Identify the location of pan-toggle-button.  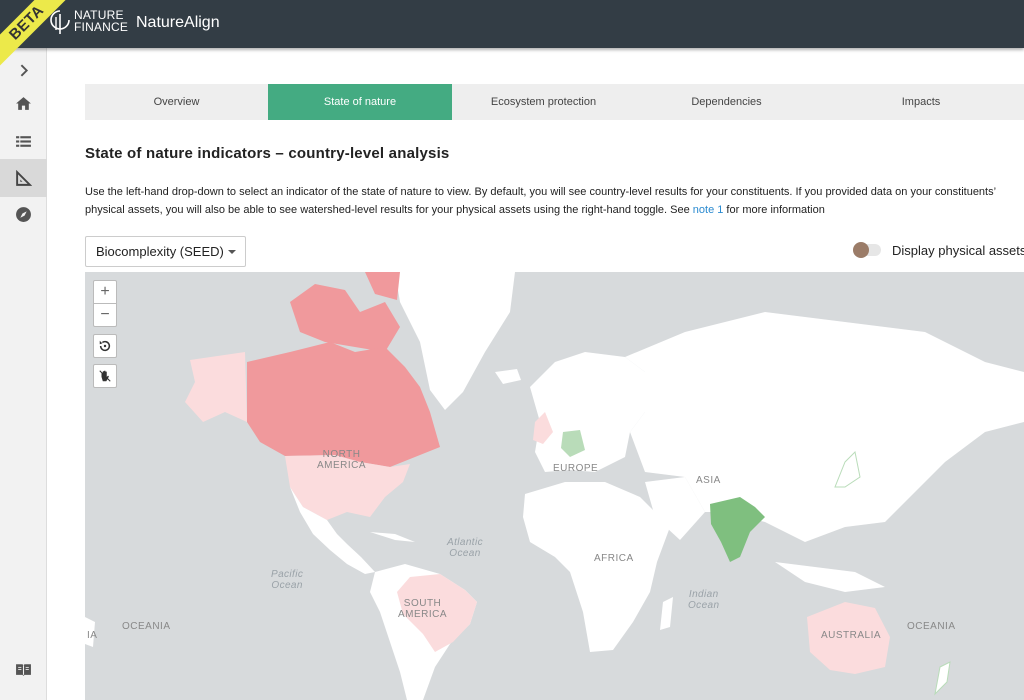
(105, 376).